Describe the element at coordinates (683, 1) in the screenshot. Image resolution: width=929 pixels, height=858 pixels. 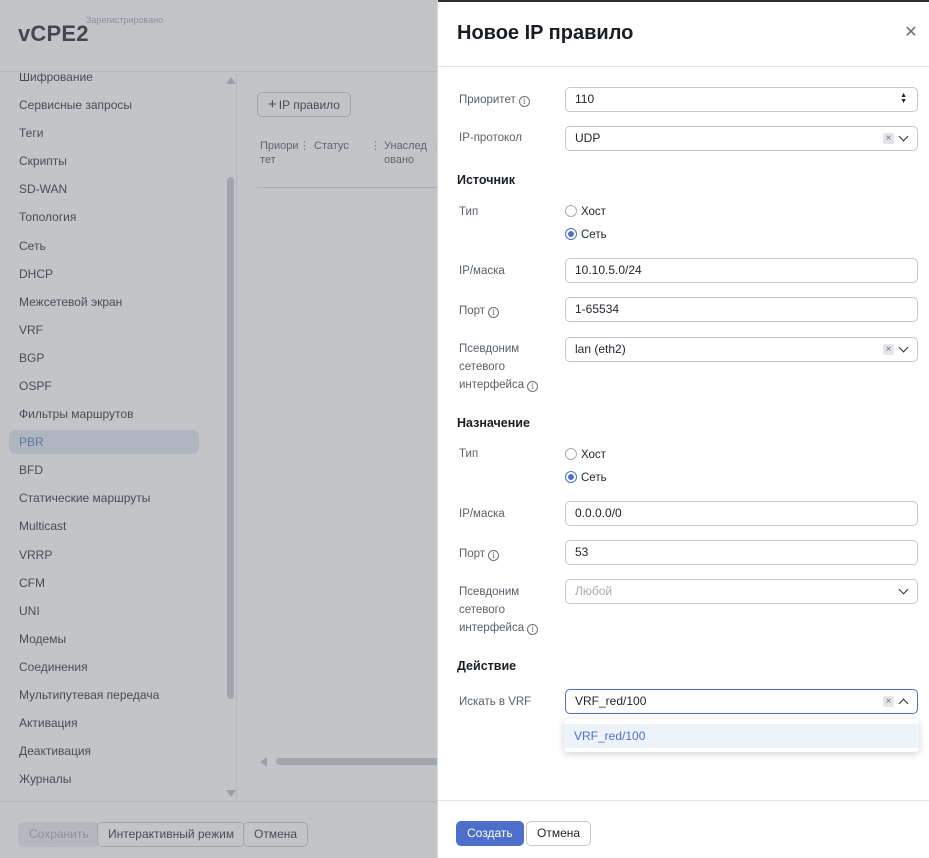
I see `drawer-top-border` at that location.